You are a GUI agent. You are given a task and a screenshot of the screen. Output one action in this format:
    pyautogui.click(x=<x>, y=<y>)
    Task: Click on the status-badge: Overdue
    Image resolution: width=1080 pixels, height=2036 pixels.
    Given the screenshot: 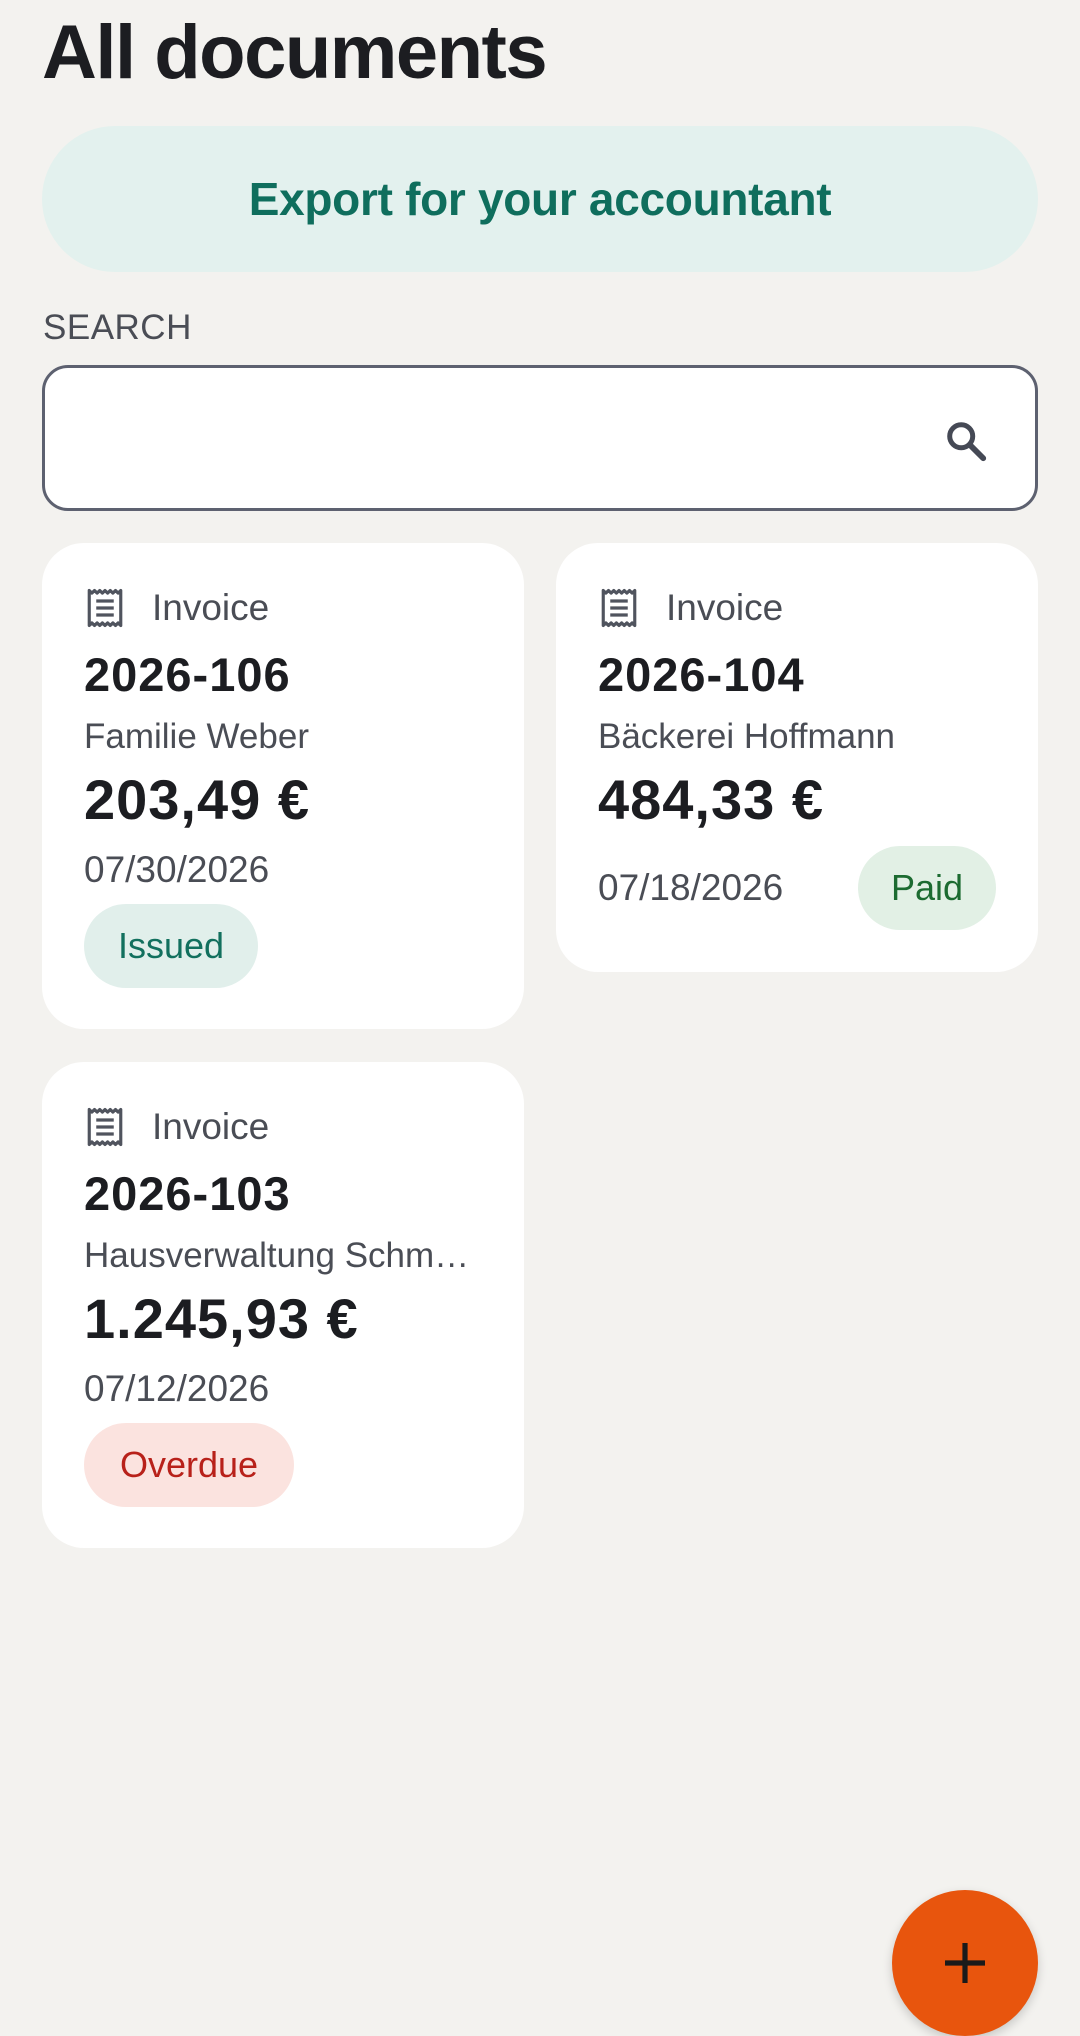 What is the action you would take?
    pyautogui.click(x=189, y=1465)
    